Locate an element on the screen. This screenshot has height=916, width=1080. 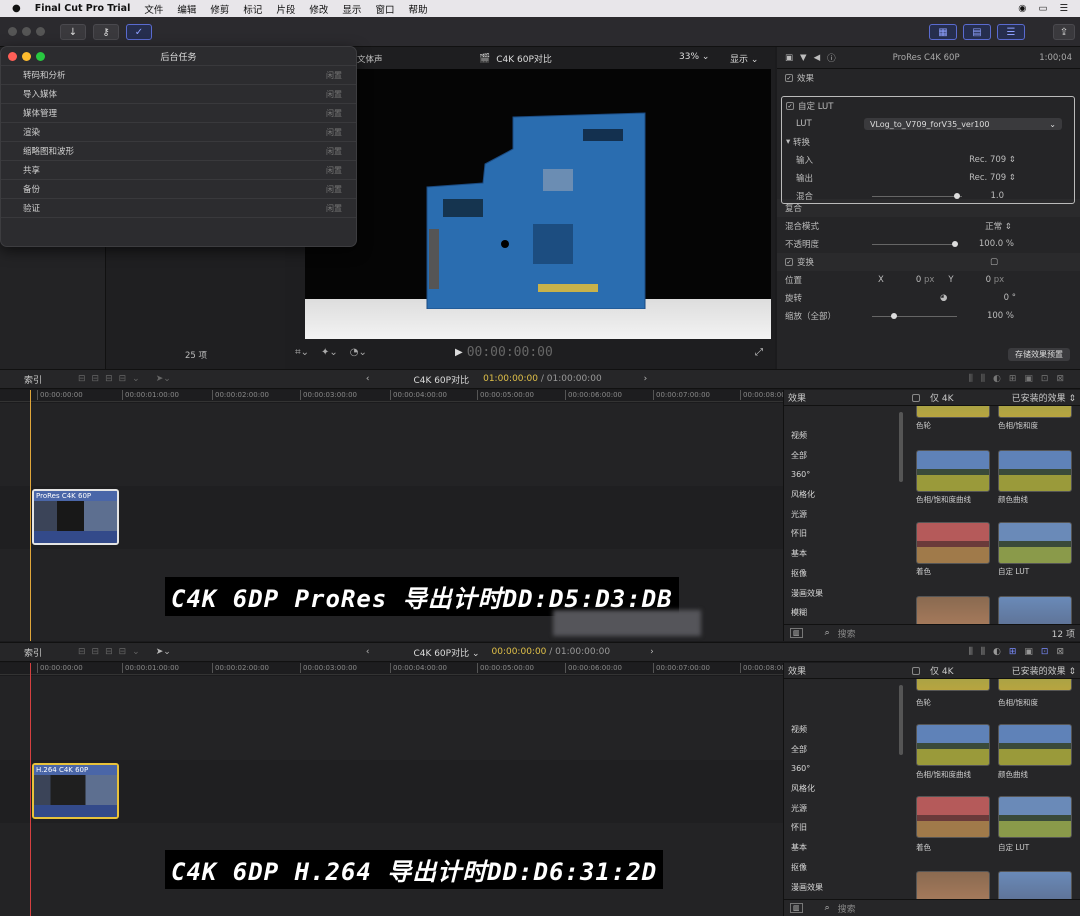
input-select: Rec. 709 ⇕ is located at coordinates (1017, 160).